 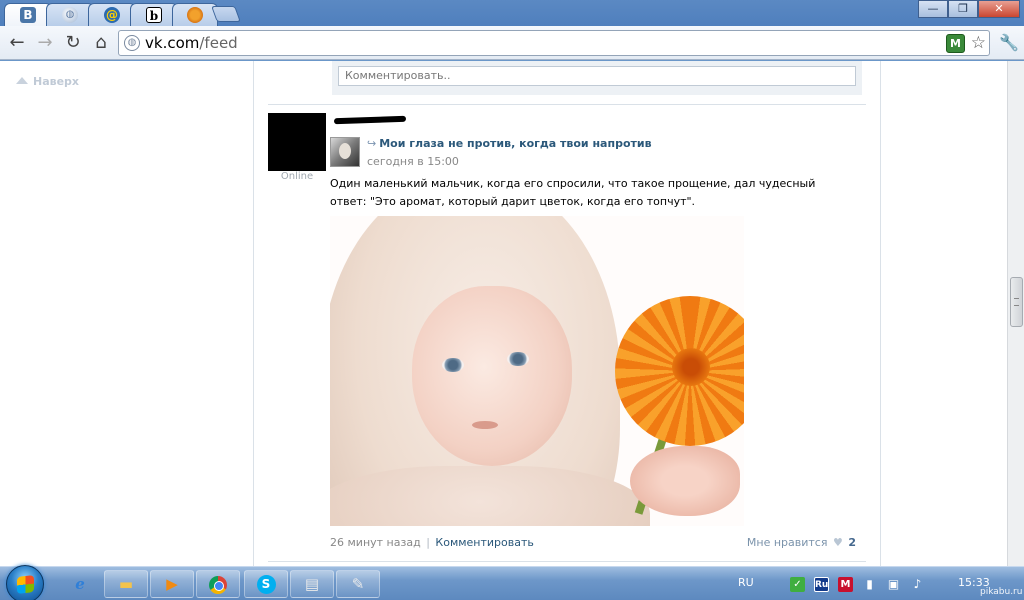 I want to click on taskbar-media-player: ▶, so click(x=172, y=584).